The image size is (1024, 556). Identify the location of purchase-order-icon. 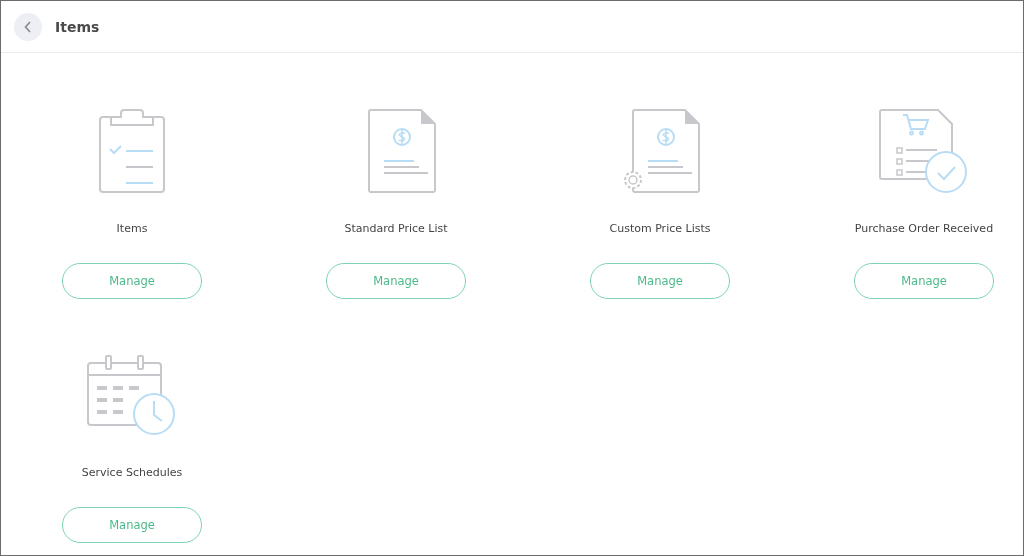
(924, 151).